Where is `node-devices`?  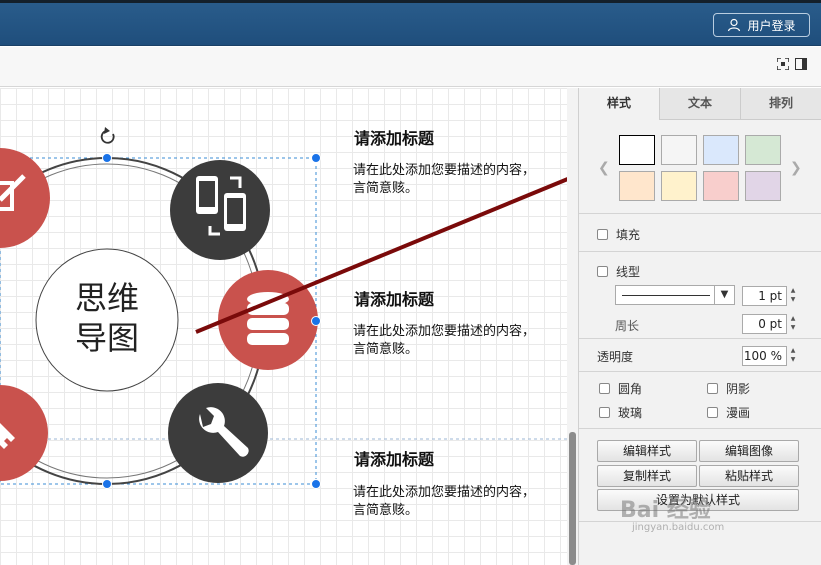
node-devices is located at coordinates (220, 210).